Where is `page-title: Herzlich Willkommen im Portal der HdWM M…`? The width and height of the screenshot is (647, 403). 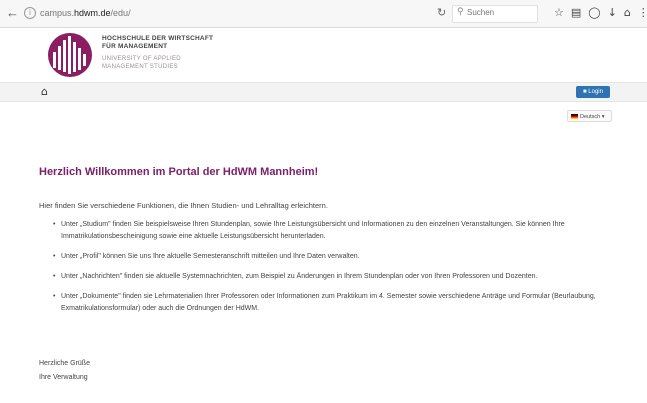
page-title: Herzlich Willkommen im Portal der HdWM M… is located at coordinates (179, 172).